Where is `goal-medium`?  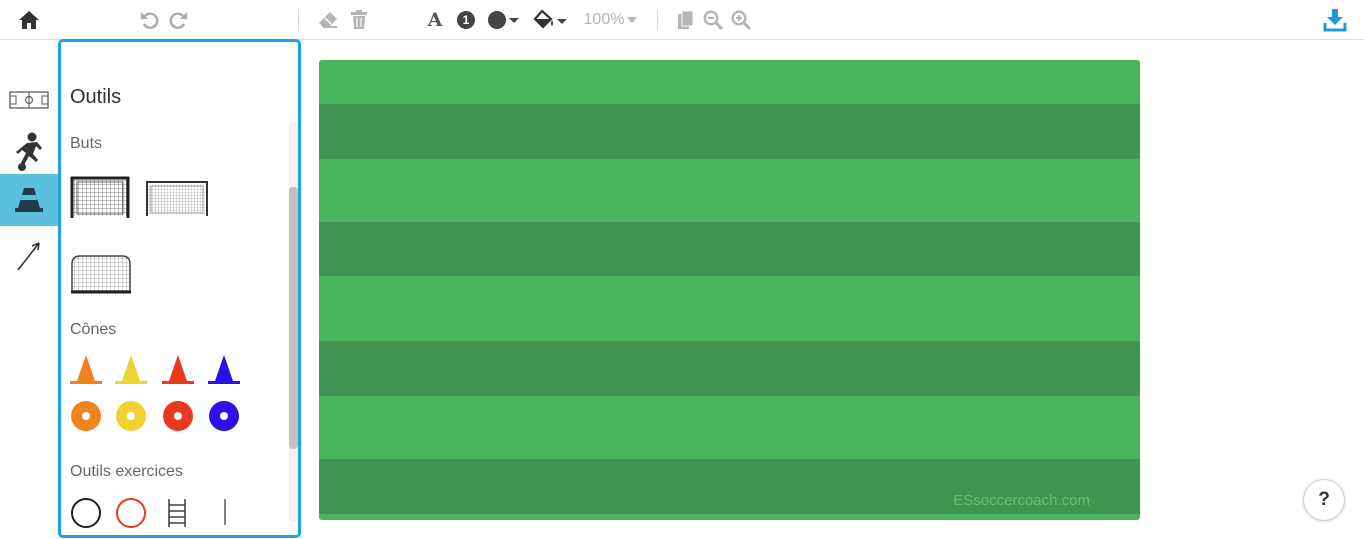 goal-medium is located at coordinates (177, 201).